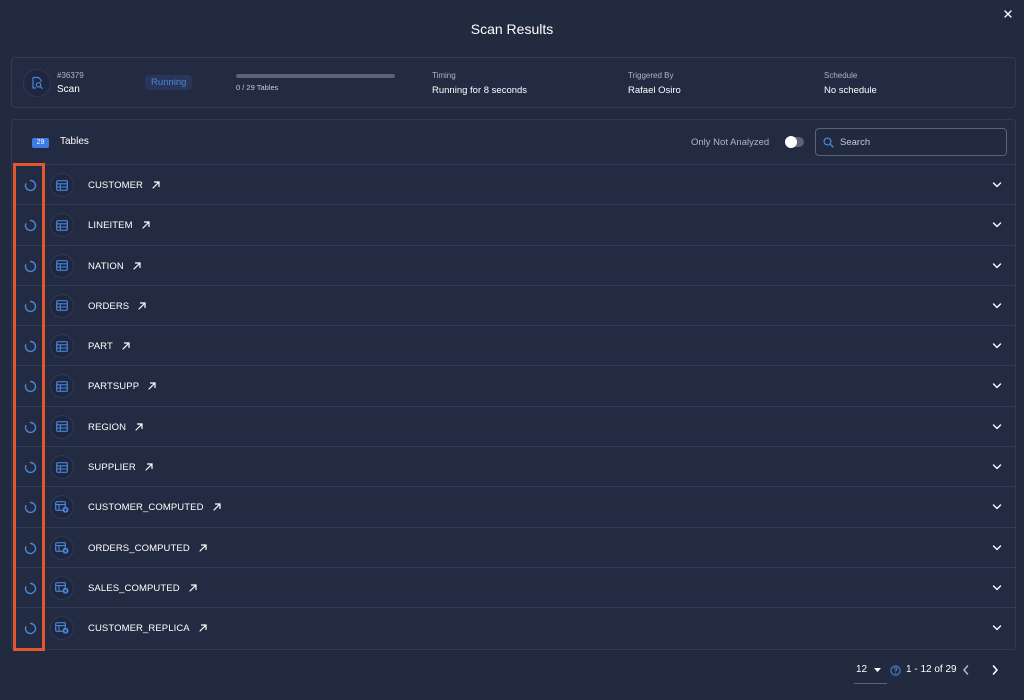  What do you see at coordinates (315, 76) in the screenshot?
I see `scan-progress-bar` at bounding box center [315, 76].